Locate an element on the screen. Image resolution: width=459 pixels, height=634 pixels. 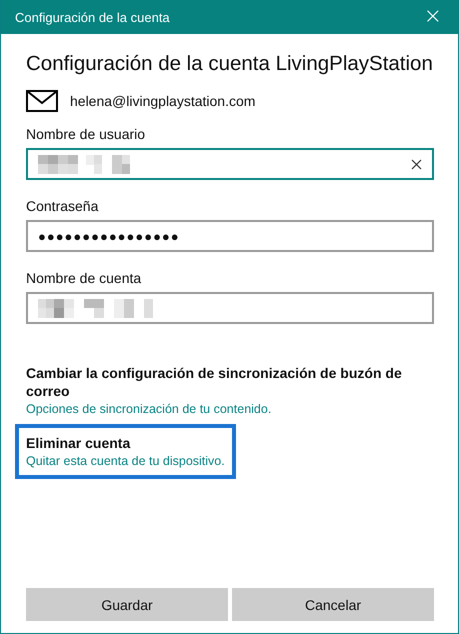
clear-icon is located at coordinates (416, 164).